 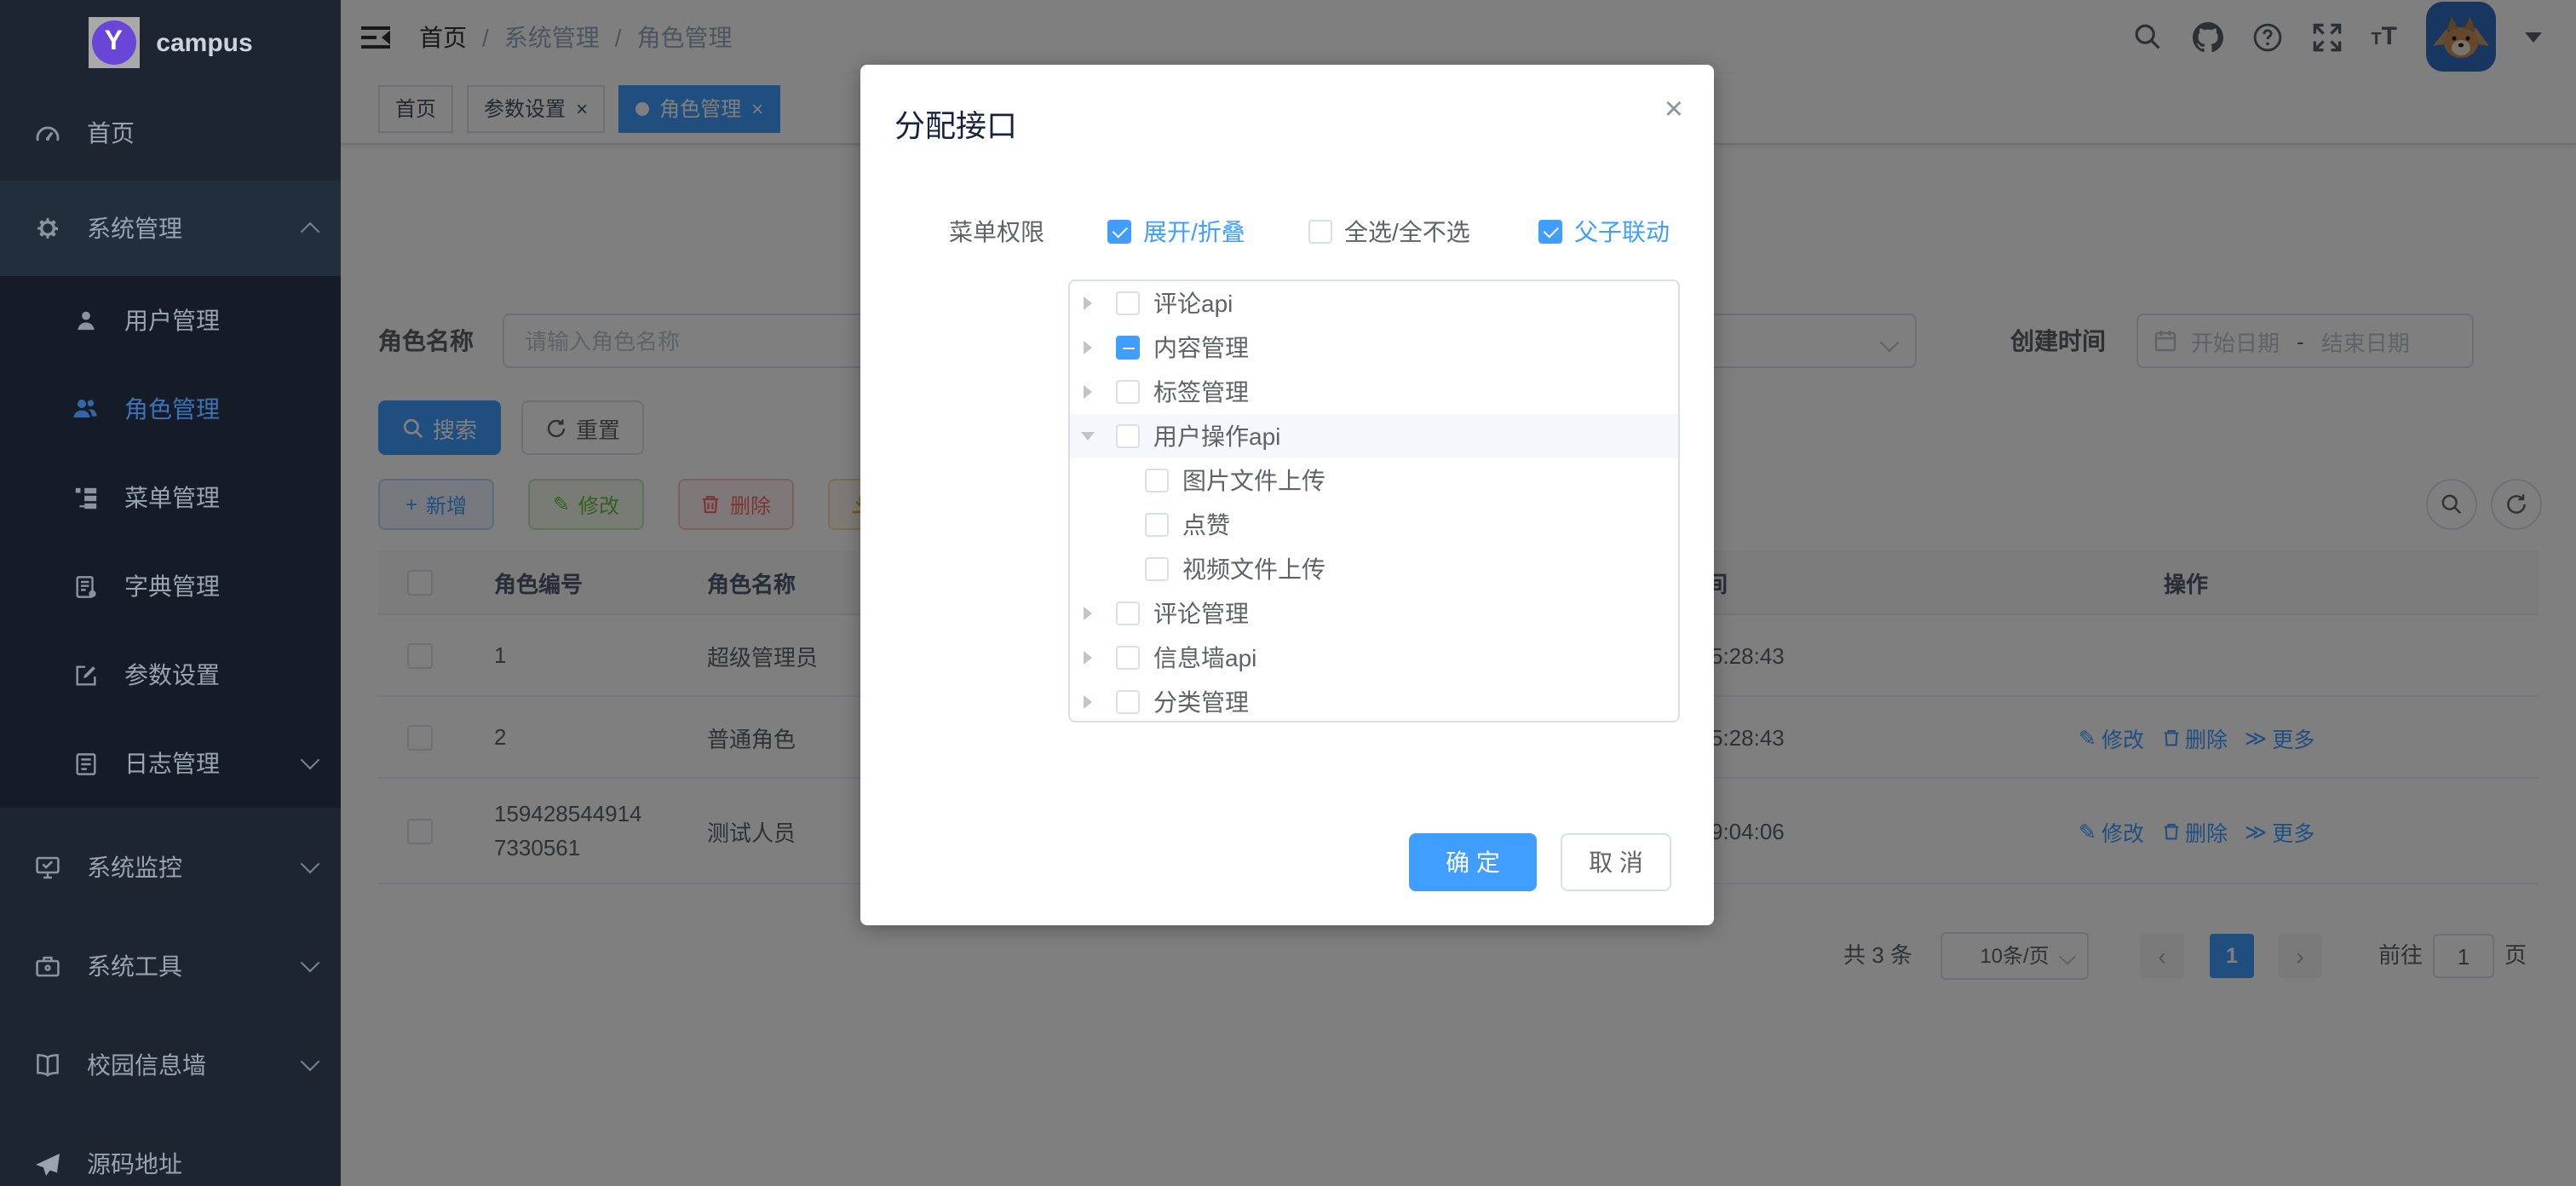 I want to click on sidebar-item-label: 日志管理, so click(x=172, y=763).